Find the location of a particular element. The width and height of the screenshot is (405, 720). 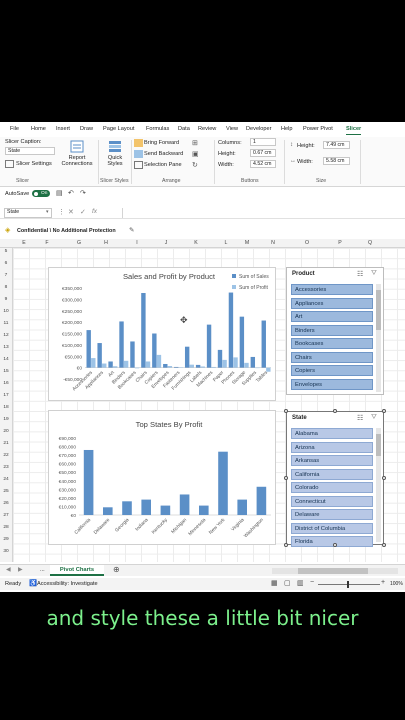

tab-page-layout: Page Layout is located at coordinates (118, 129).